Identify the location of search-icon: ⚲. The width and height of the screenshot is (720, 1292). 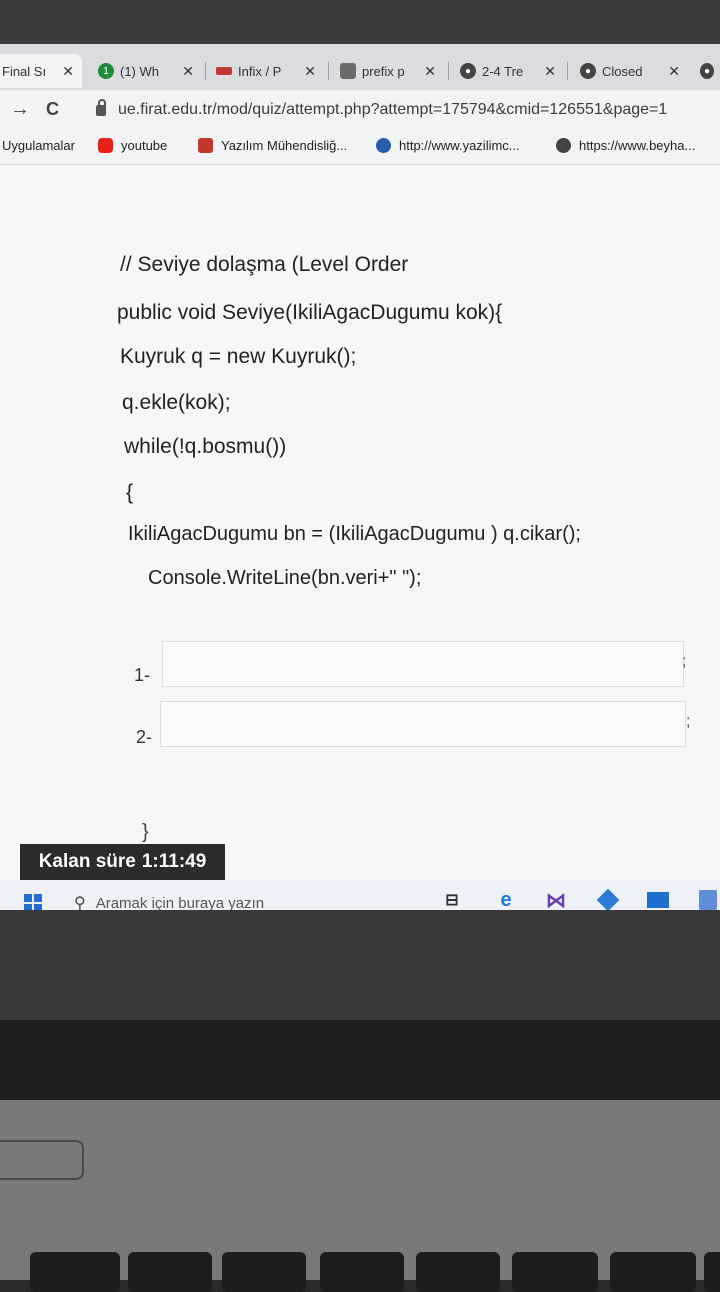
(80, 902).